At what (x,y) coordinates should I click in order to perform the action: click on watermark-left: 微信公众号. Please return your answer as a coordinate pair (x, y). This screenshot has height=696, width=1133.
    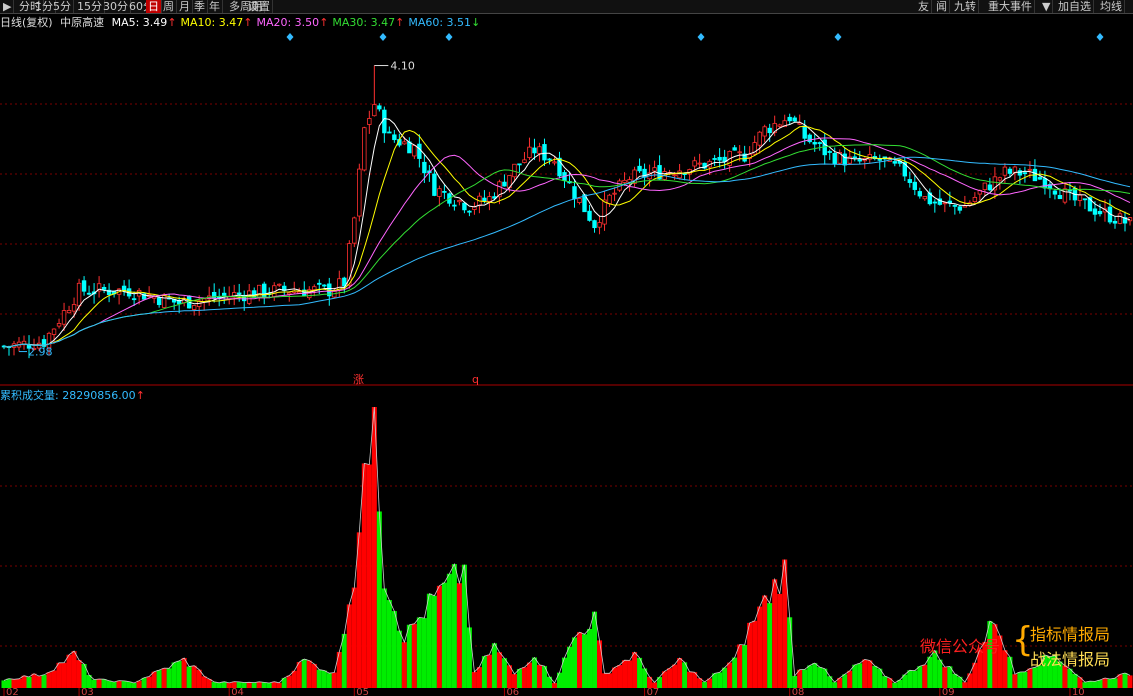
    Looking at the image, I should click on (960, 646).